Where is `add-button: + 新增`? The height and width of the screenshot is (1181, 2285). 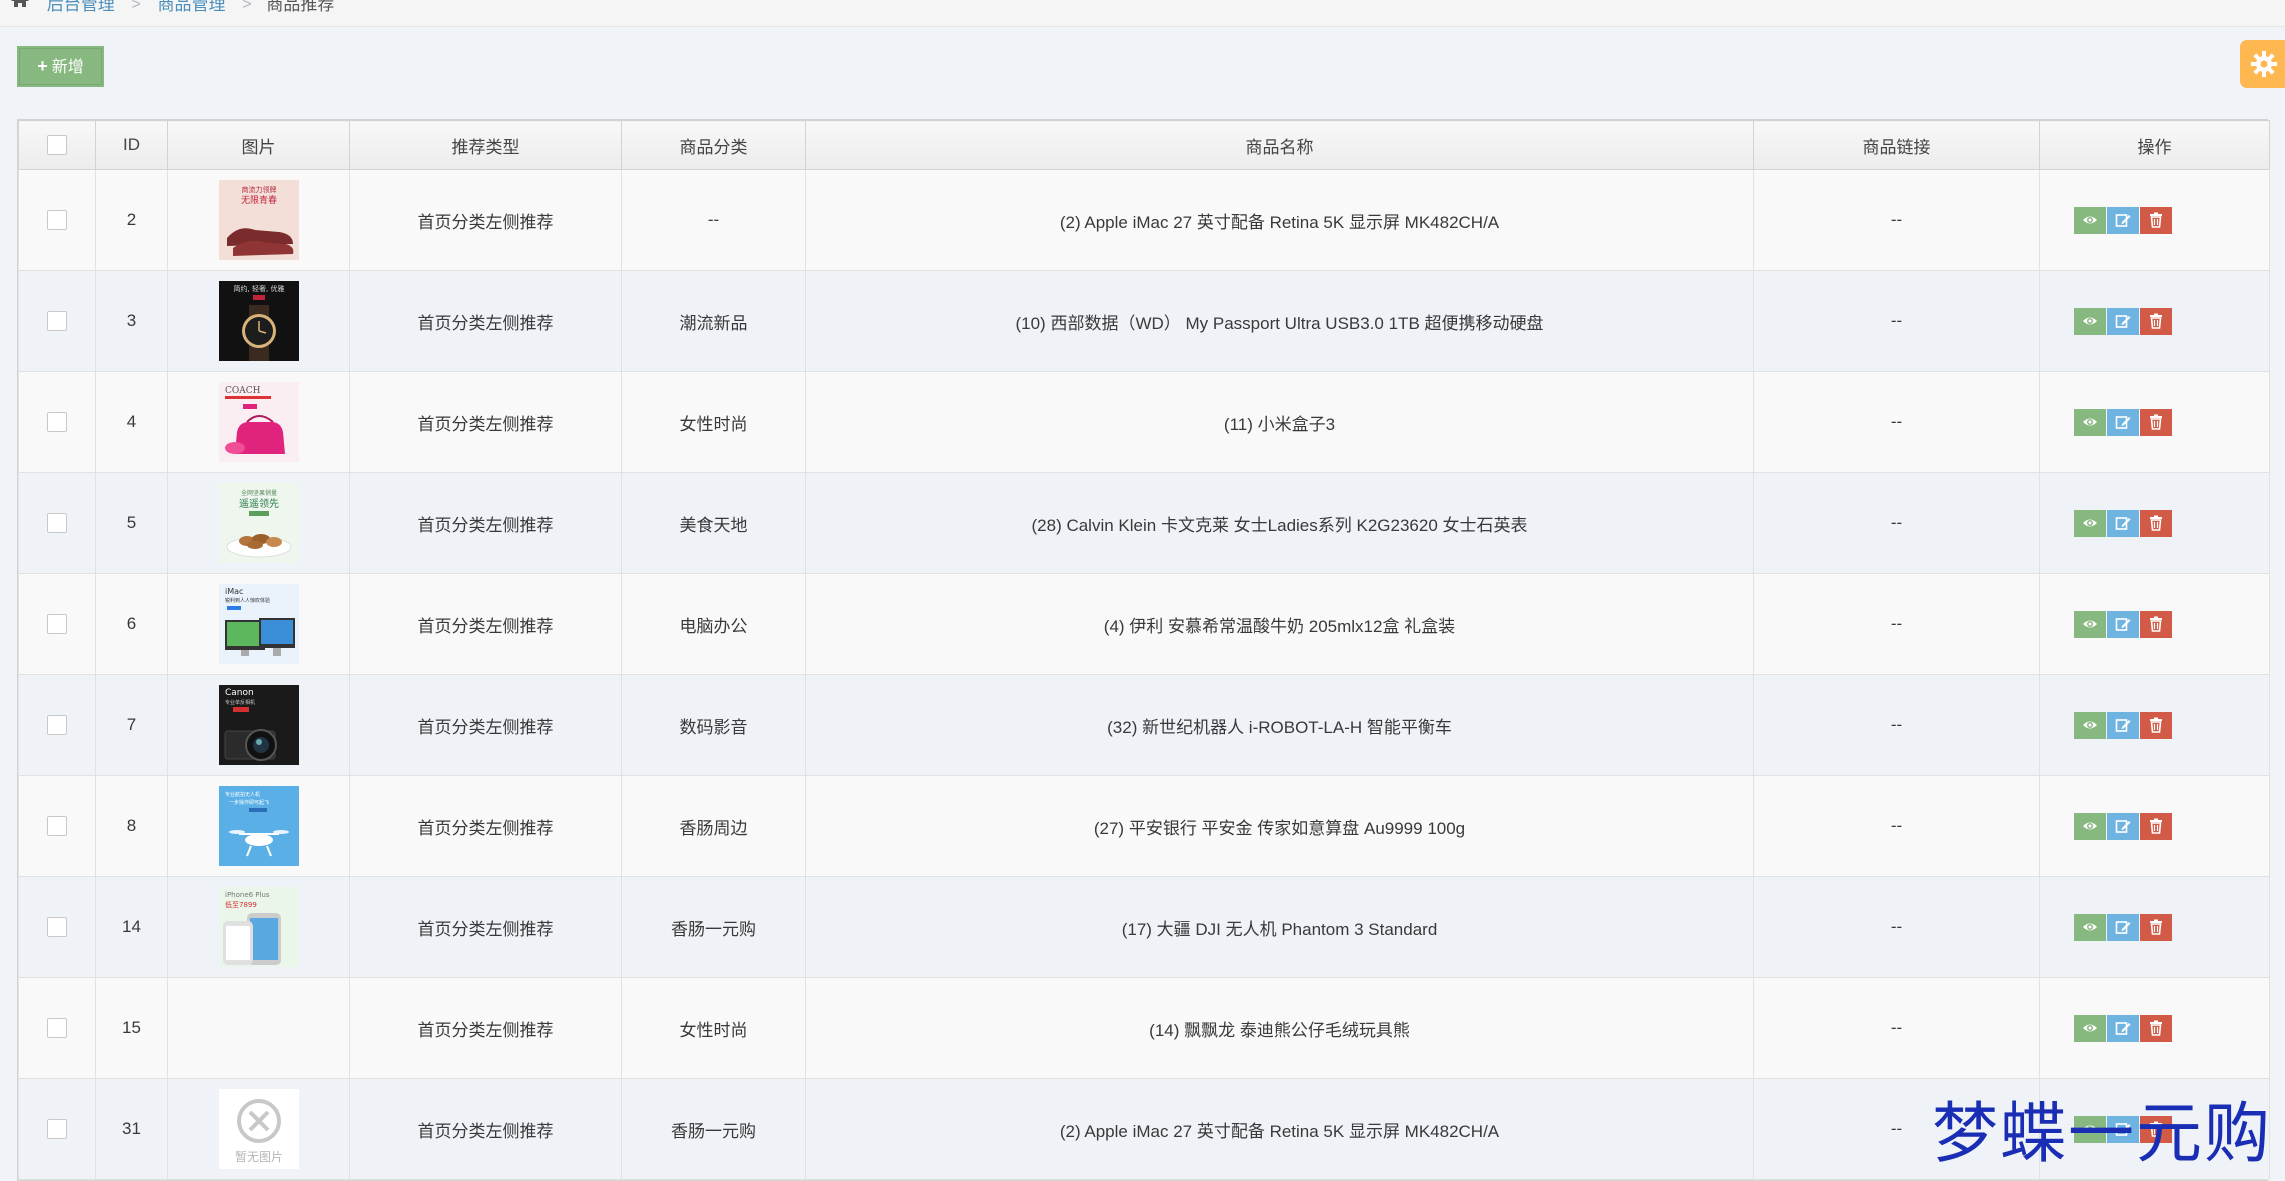
add-button: + 新增 is located at coordinates (60, 66).